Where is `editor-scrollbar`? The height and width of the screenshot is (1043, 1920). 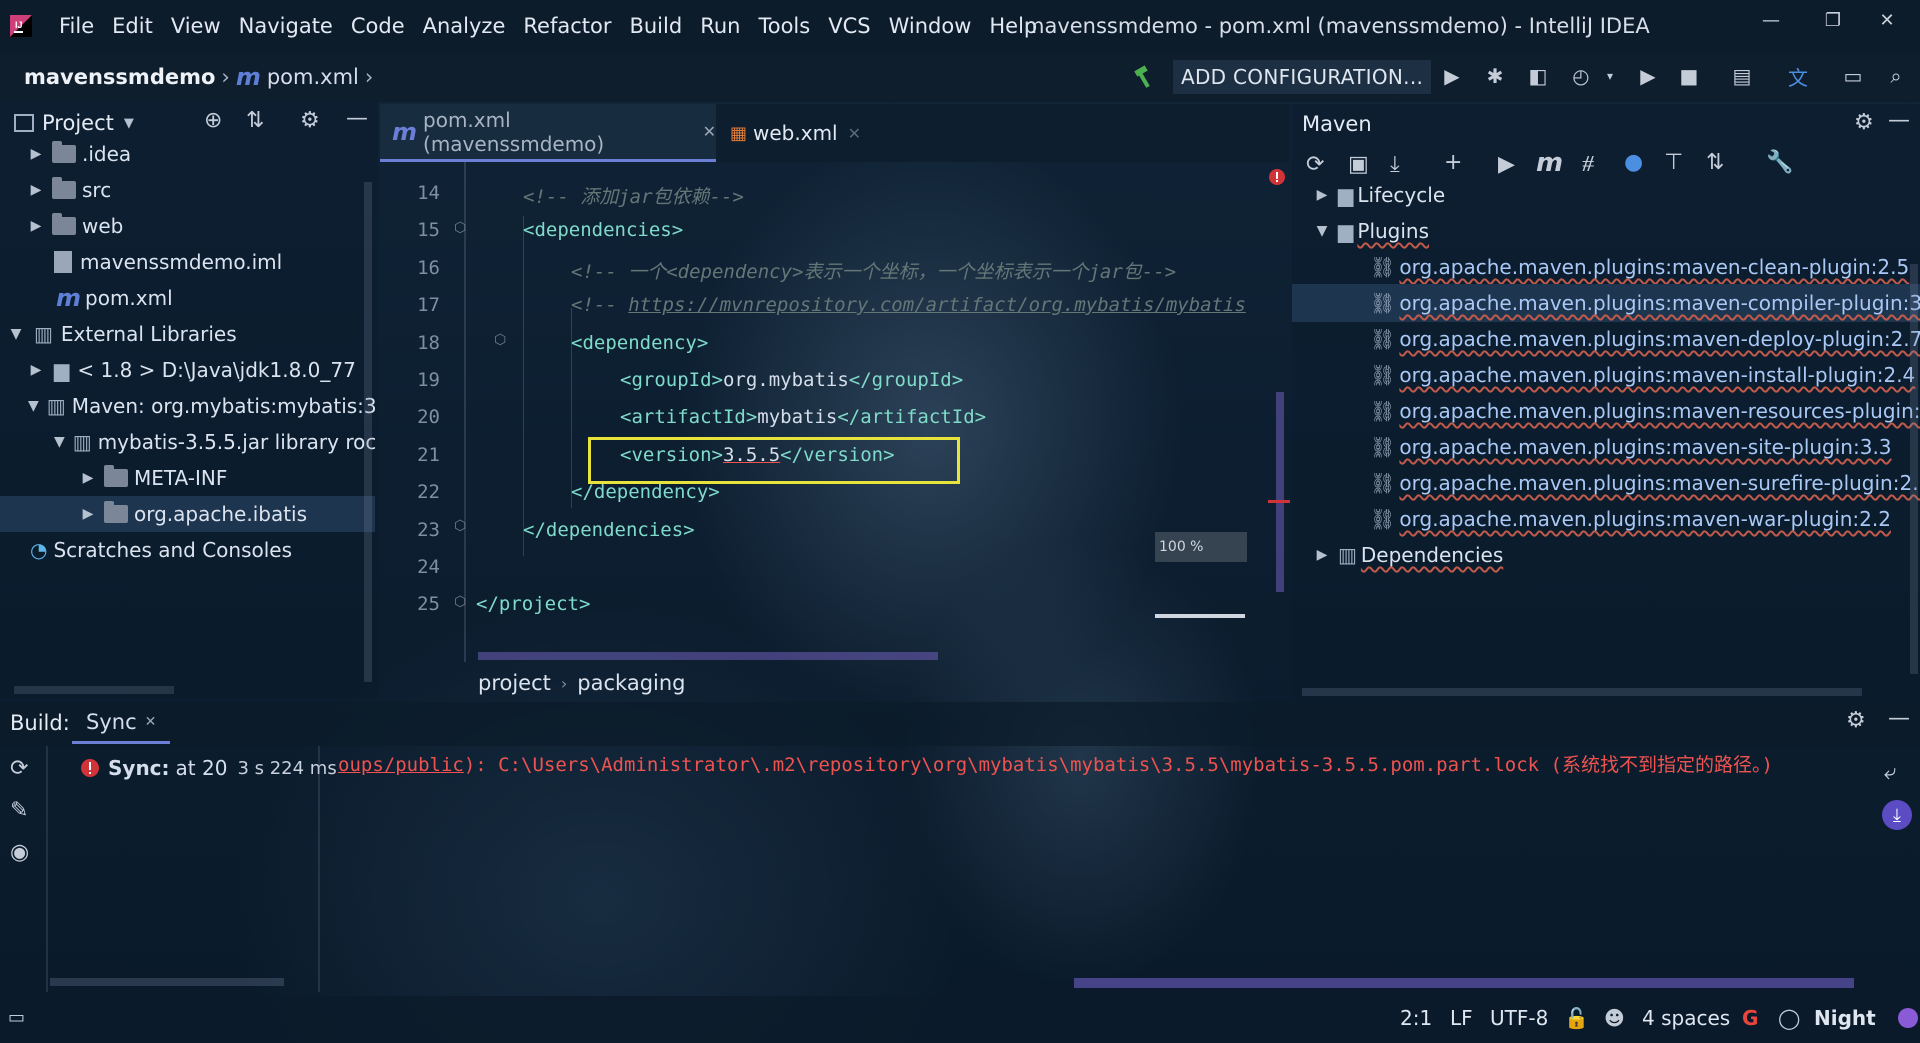 editor-scrollbar is located at coordinates (1280, 492).